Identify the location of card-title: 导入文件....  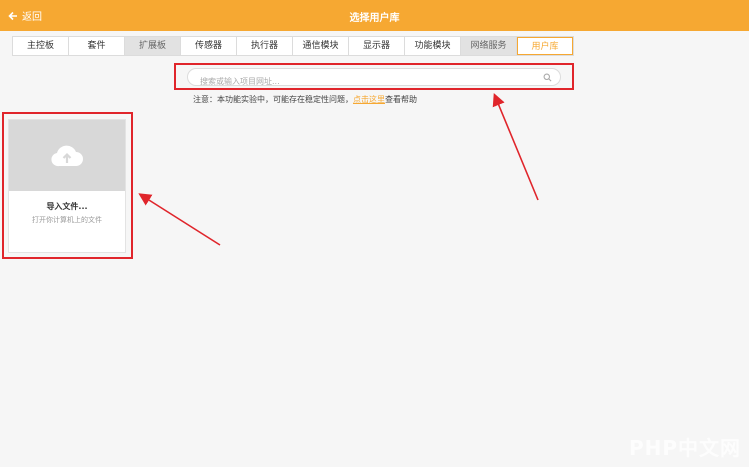
(67, 206).